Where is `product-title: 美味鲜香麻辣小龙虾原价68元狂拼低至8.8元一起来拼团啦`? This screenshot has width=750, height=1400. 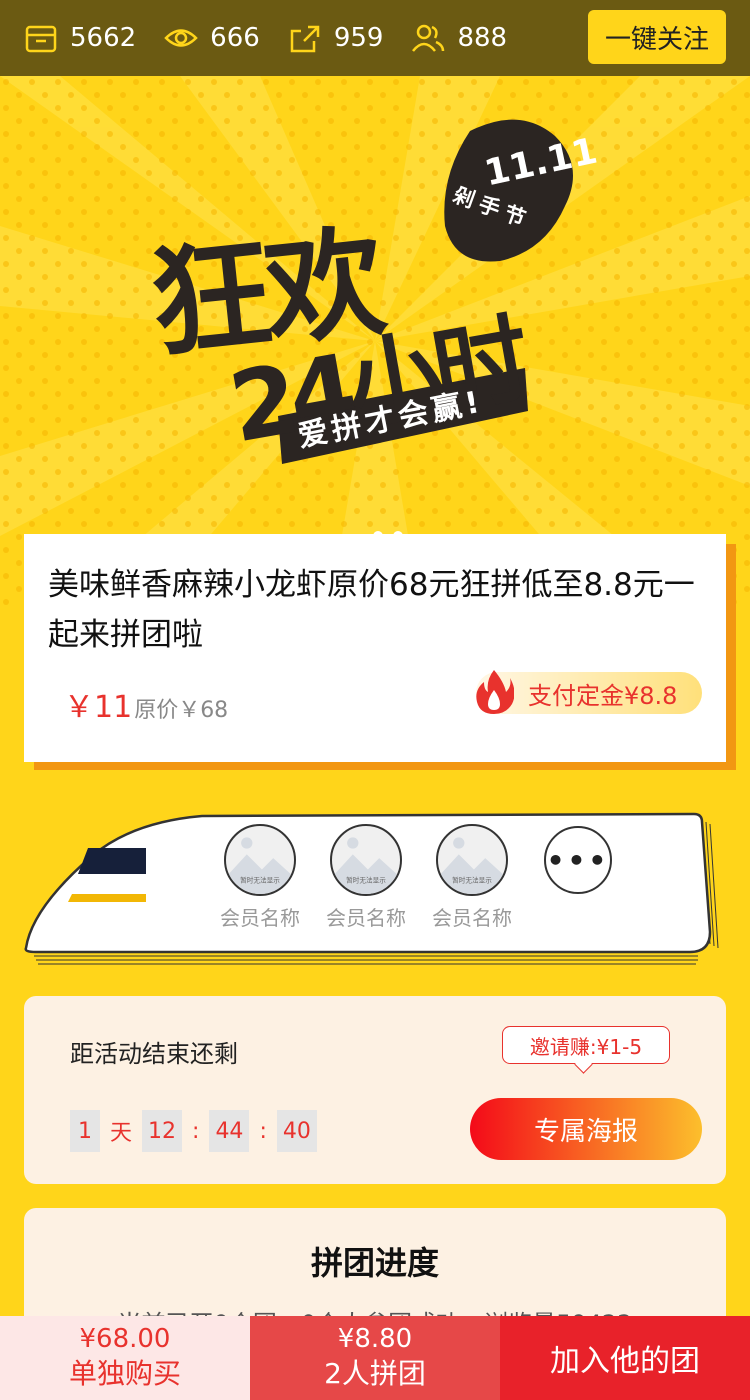 product-title: 美味鲜香麻辣小龙虾原价68元狂拼低至8.8元一起来拼团啦 is located at coordinates (371, 610).